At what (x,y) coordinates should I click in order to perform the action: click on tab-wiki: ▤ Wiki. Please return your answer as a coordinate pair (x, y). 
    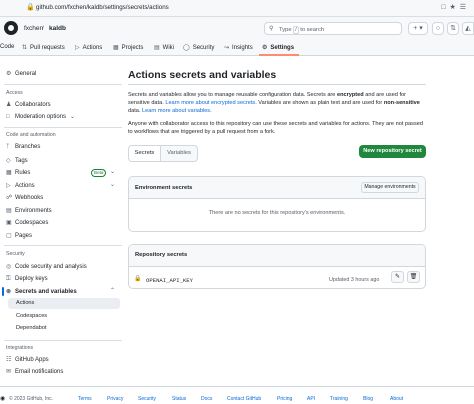
    Looking at the image, I should click on (164, 47).